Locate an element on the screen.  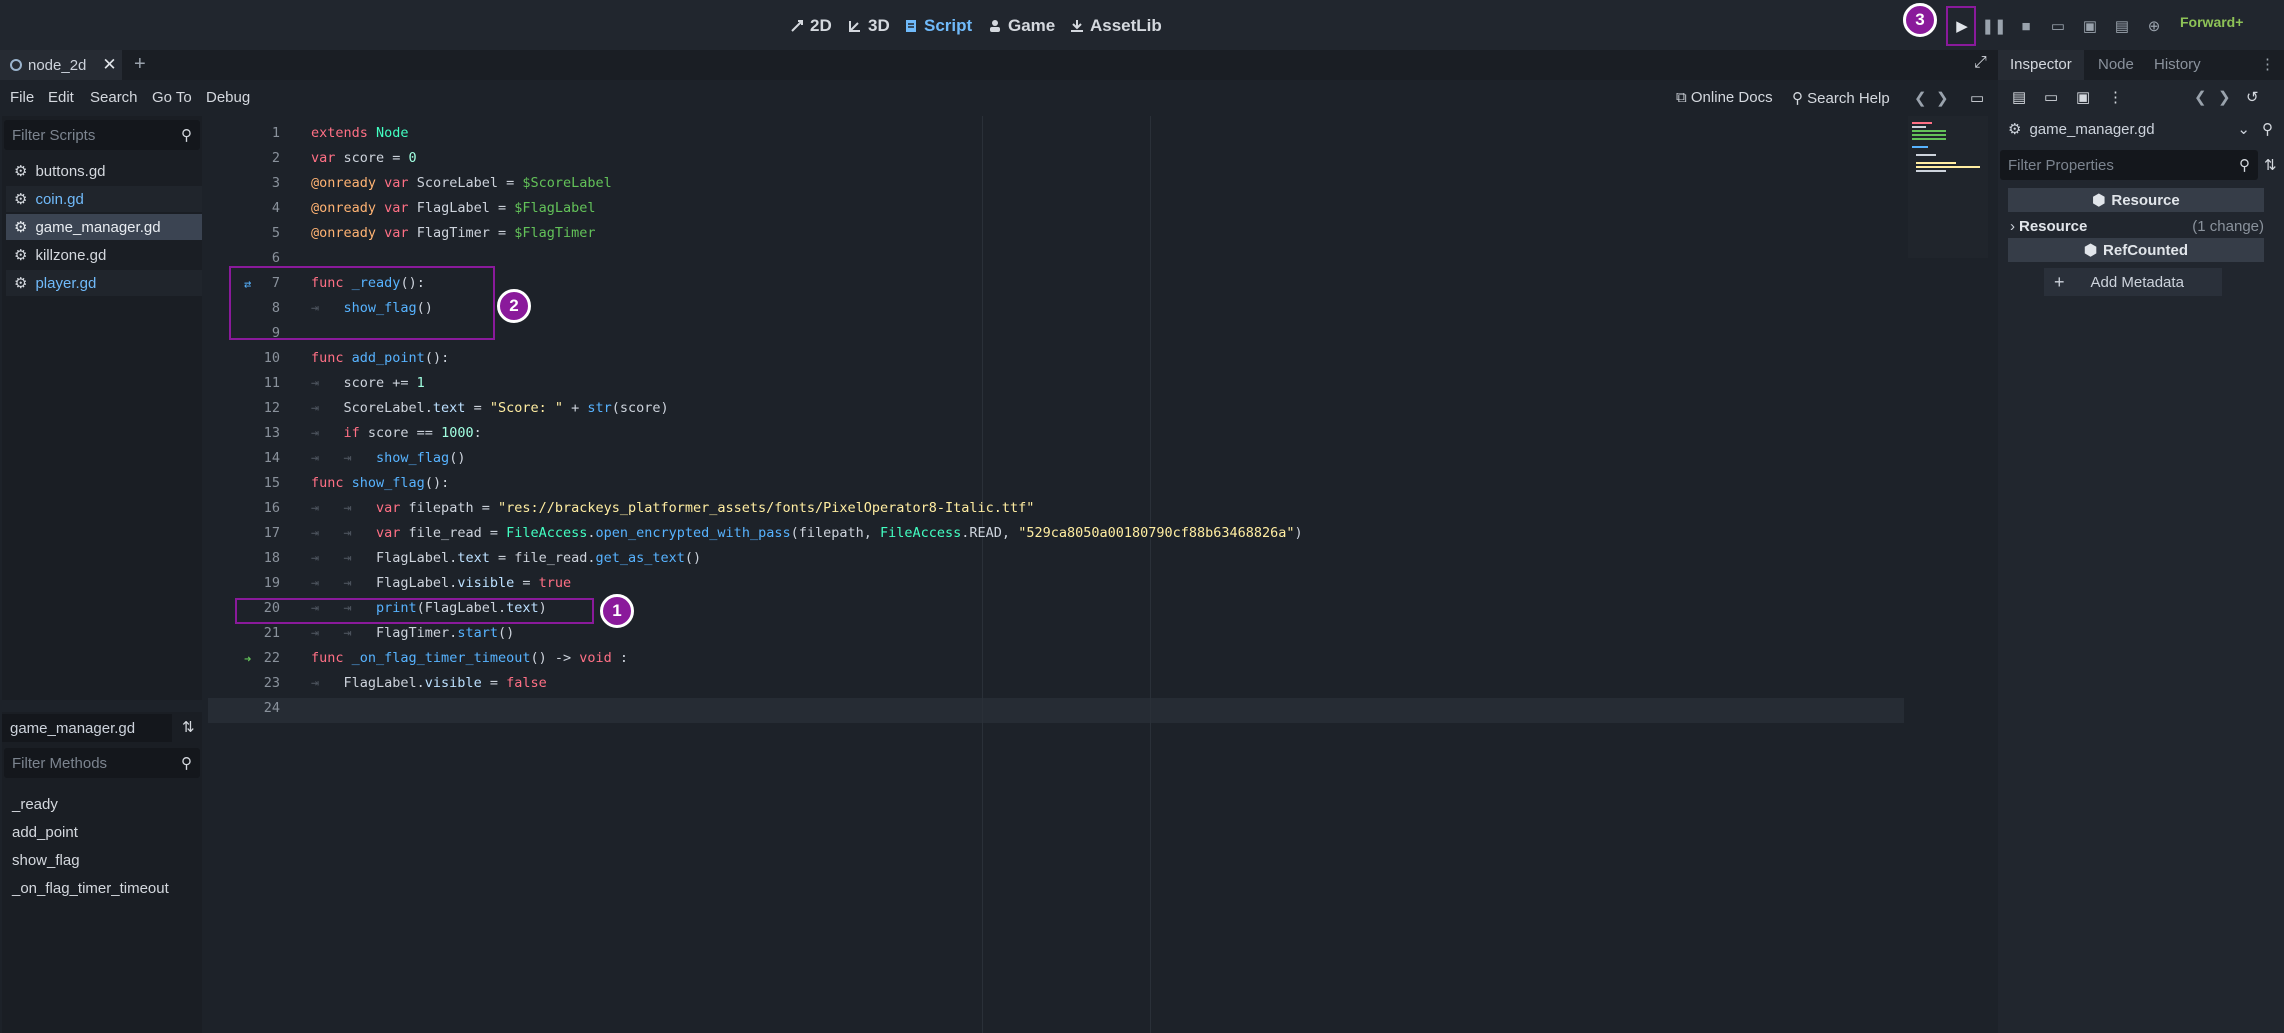
script-item-buttons: ⚙ buttons.gd is located at coordinates (104, 171).